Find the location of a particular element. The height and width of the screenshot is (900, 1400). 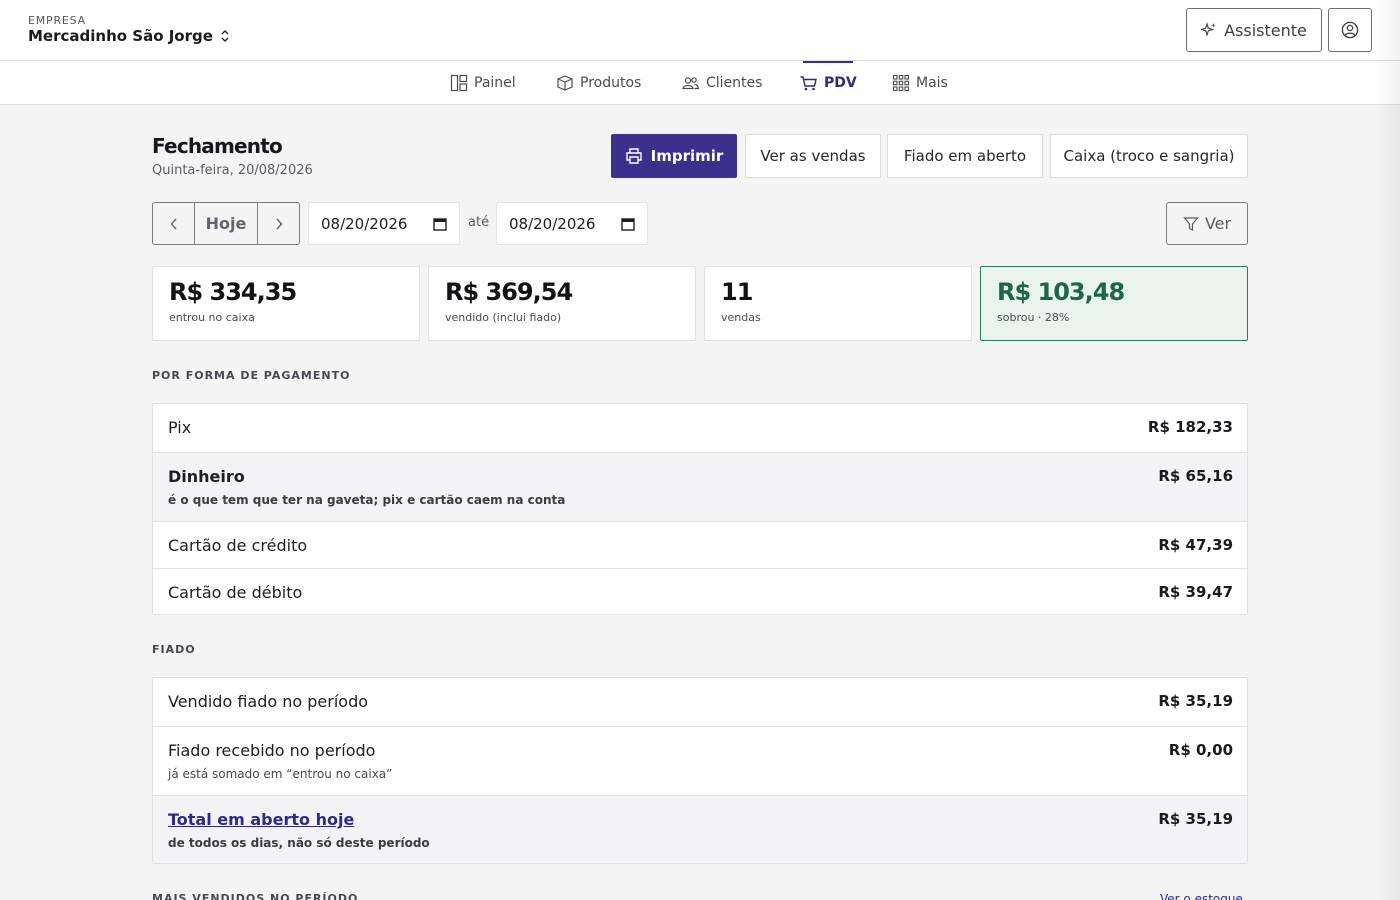

day-stepper: Hoje is located at coordinates (226, 223).